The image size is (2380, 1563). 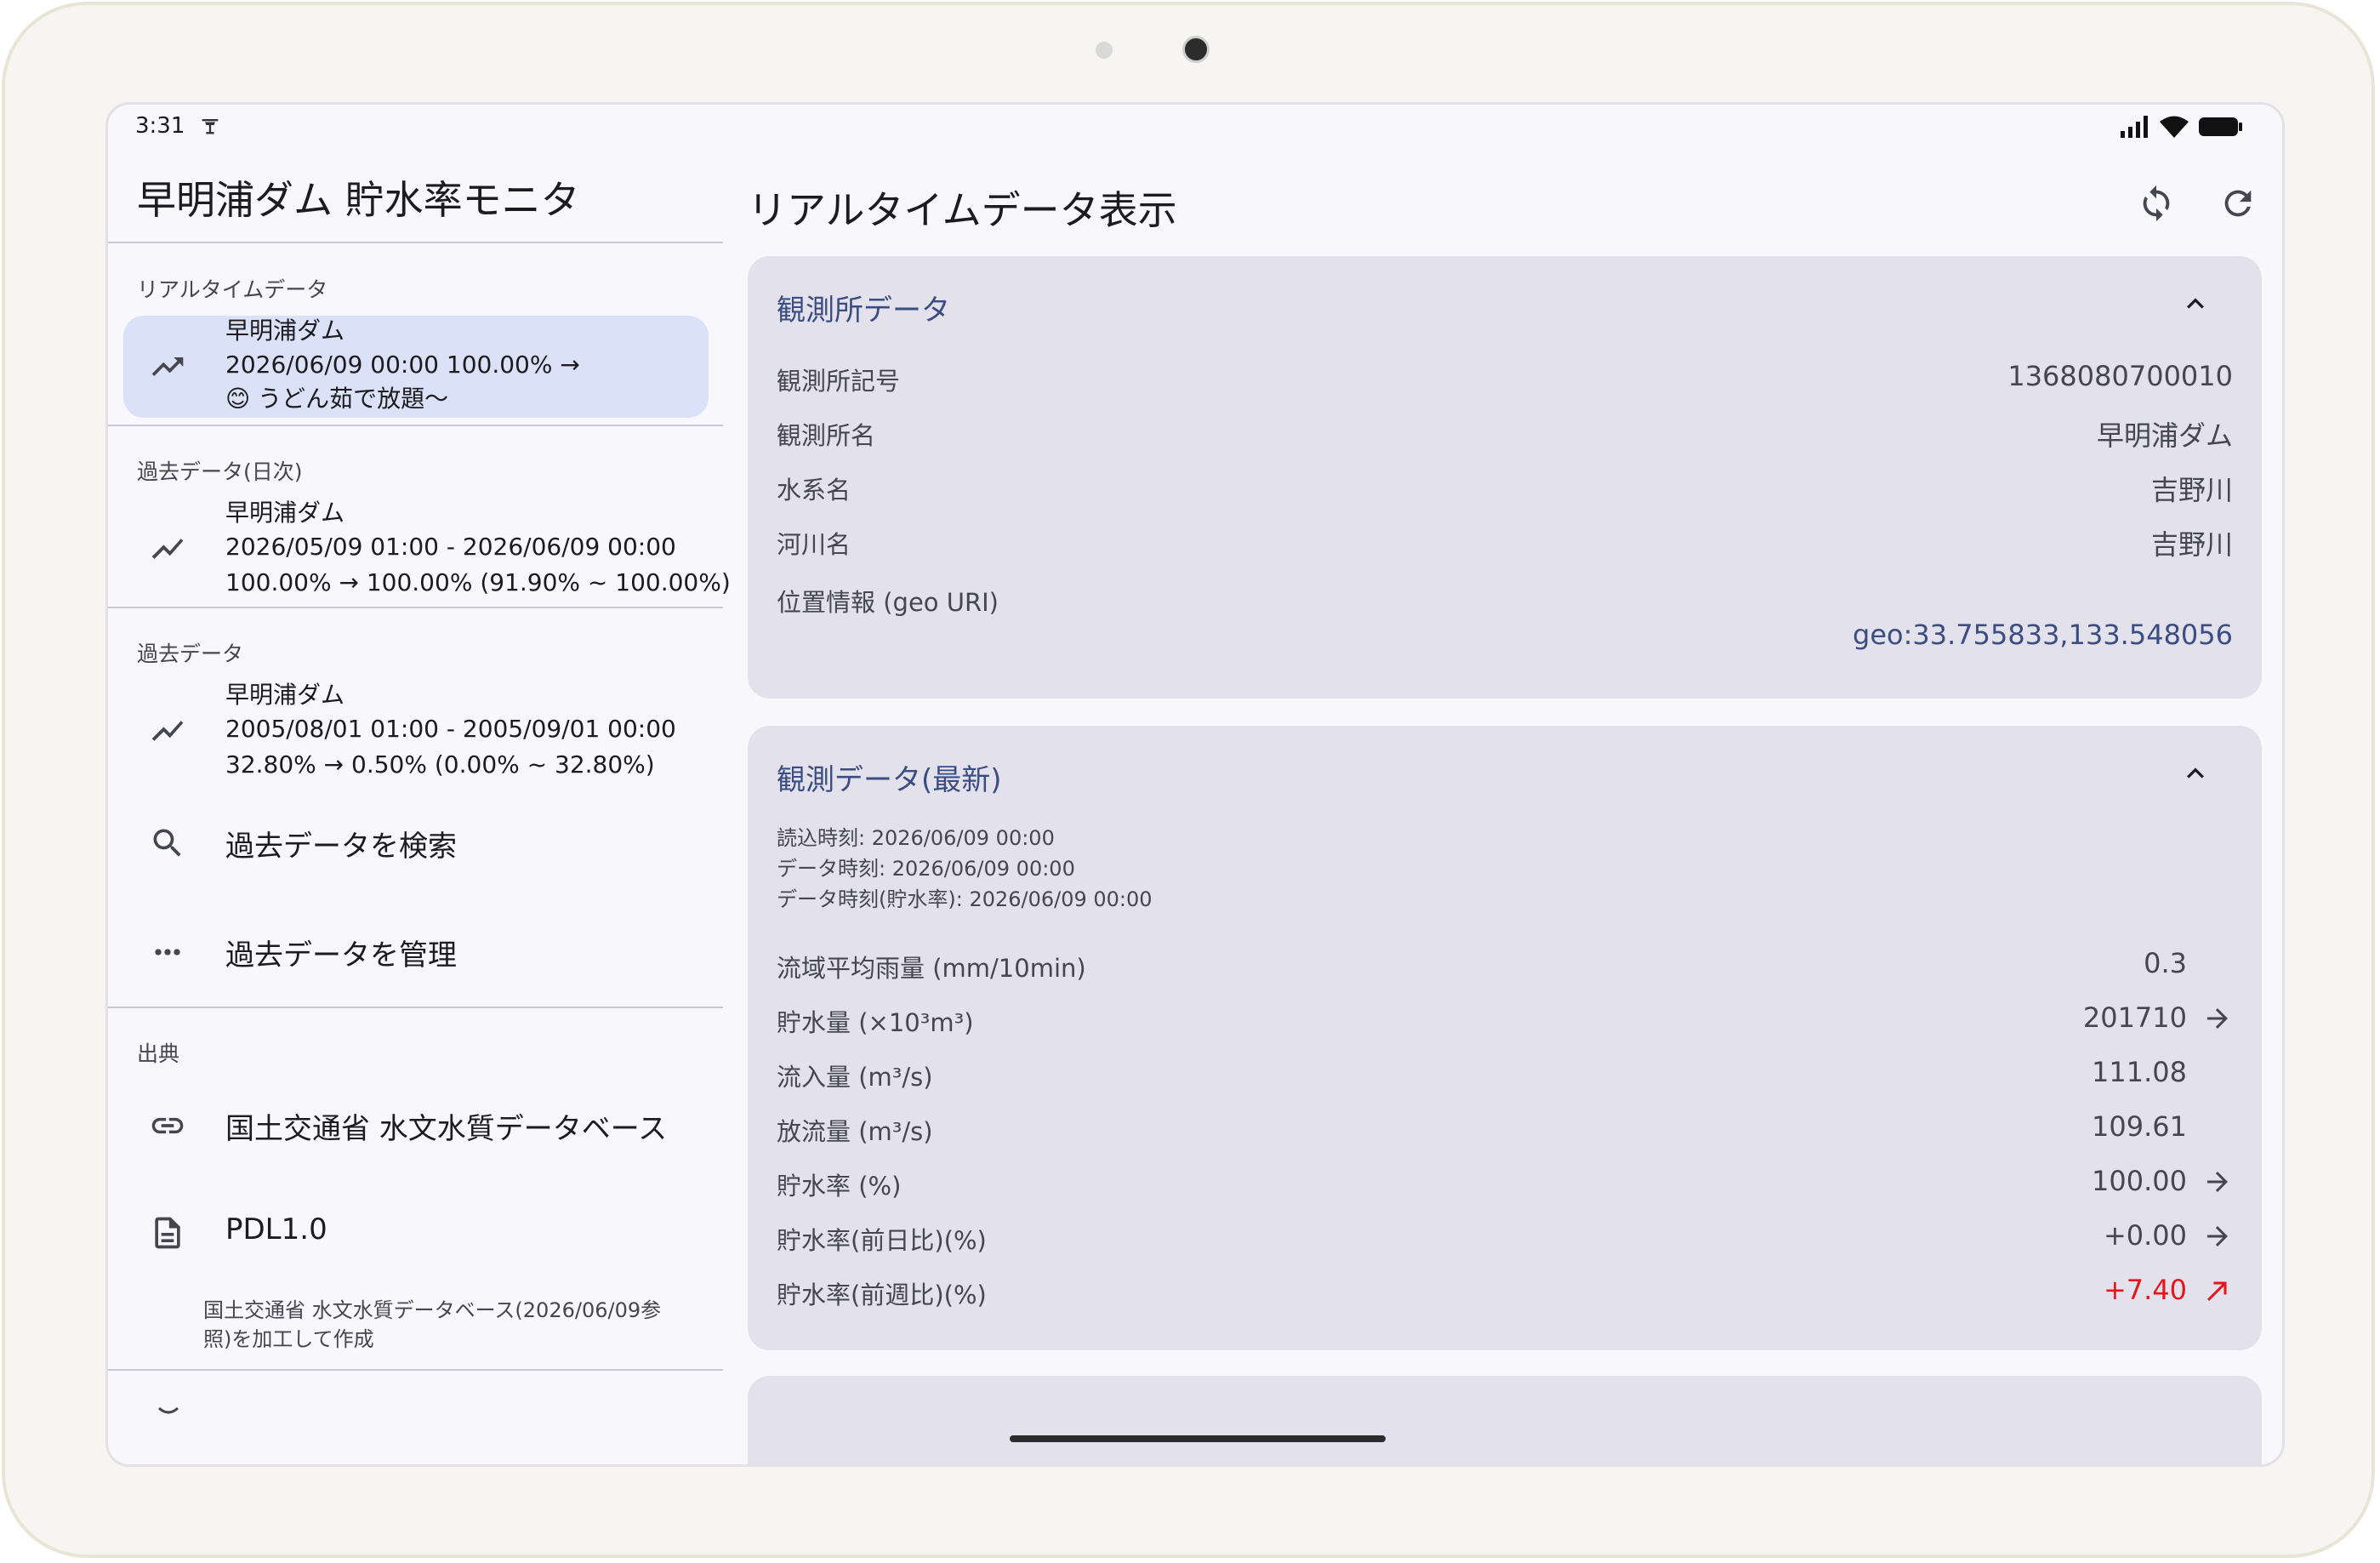 What do you see at coordinates (2134, 1017) in the screenshot?
I see `row-value: 201710` at bounding box center [2134, 1017].